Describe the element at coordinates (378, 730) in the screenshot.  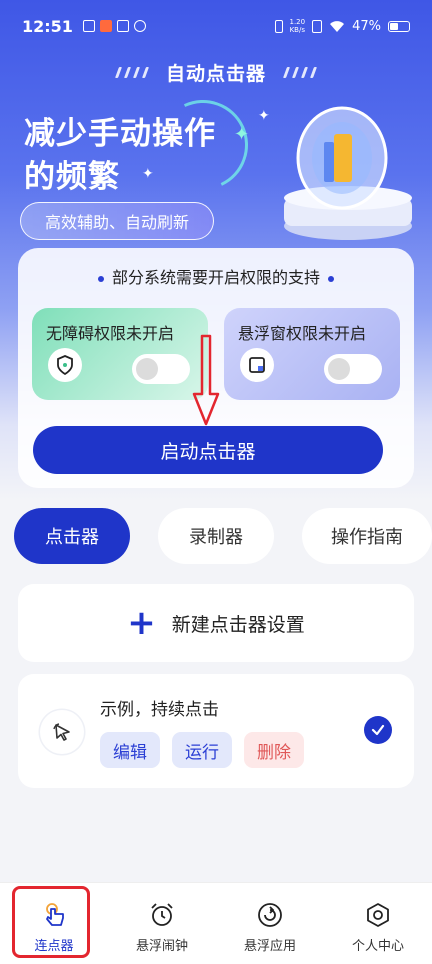
I see `selected-check-icon` at that location.